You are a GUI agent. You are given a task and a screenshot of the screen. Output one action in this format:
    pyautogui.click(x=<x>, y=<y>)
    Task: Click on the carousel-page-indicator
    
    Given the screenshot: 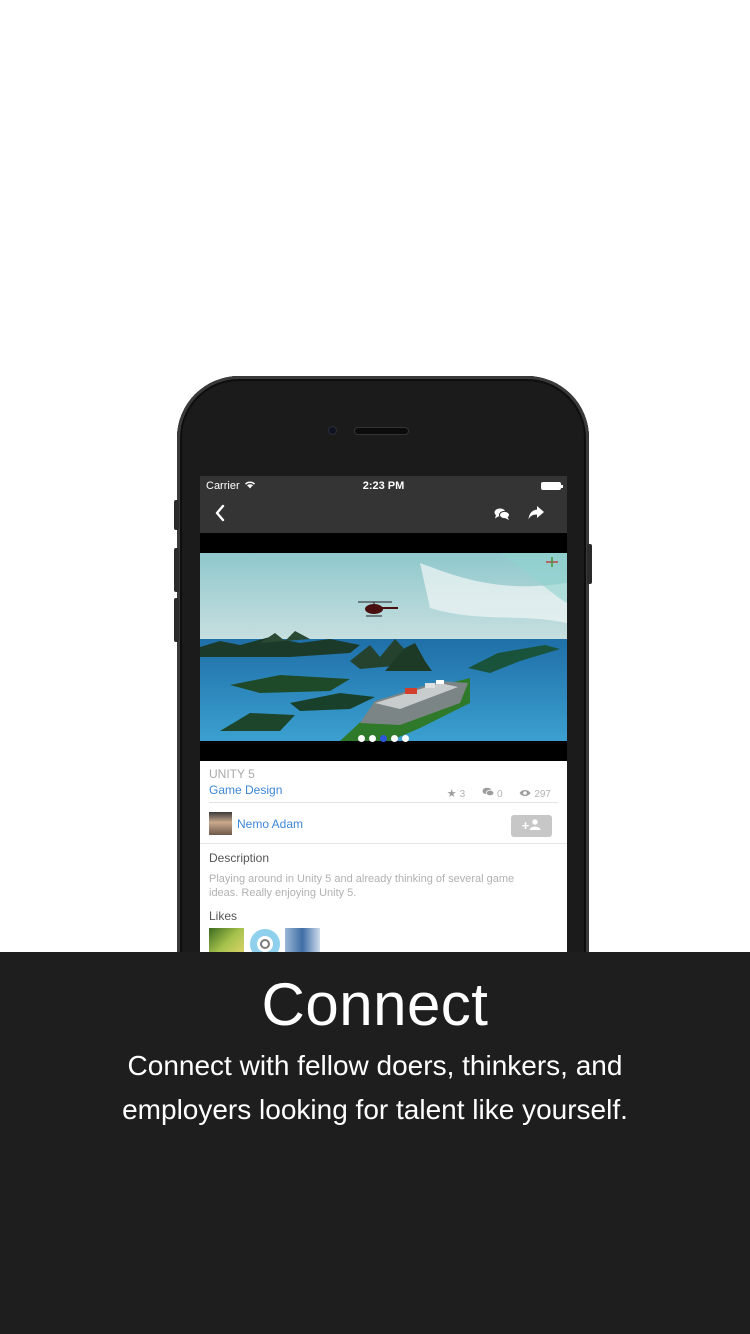 What is the action you would take?
    pyautogui.click(x=383, y=738)
    